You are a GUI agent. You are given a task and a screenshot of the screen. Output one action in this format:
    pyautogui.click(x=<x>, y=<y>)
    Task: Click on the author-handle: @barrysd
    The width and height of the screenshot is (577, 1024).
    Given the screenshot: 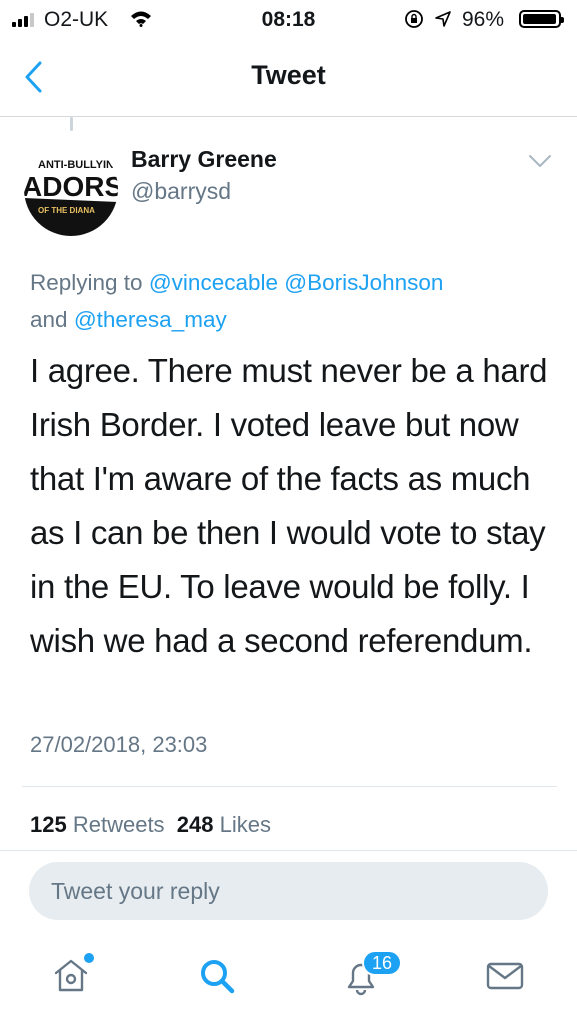 What is the action you would take?
    pyautogui.click(x=181, y=191)
    